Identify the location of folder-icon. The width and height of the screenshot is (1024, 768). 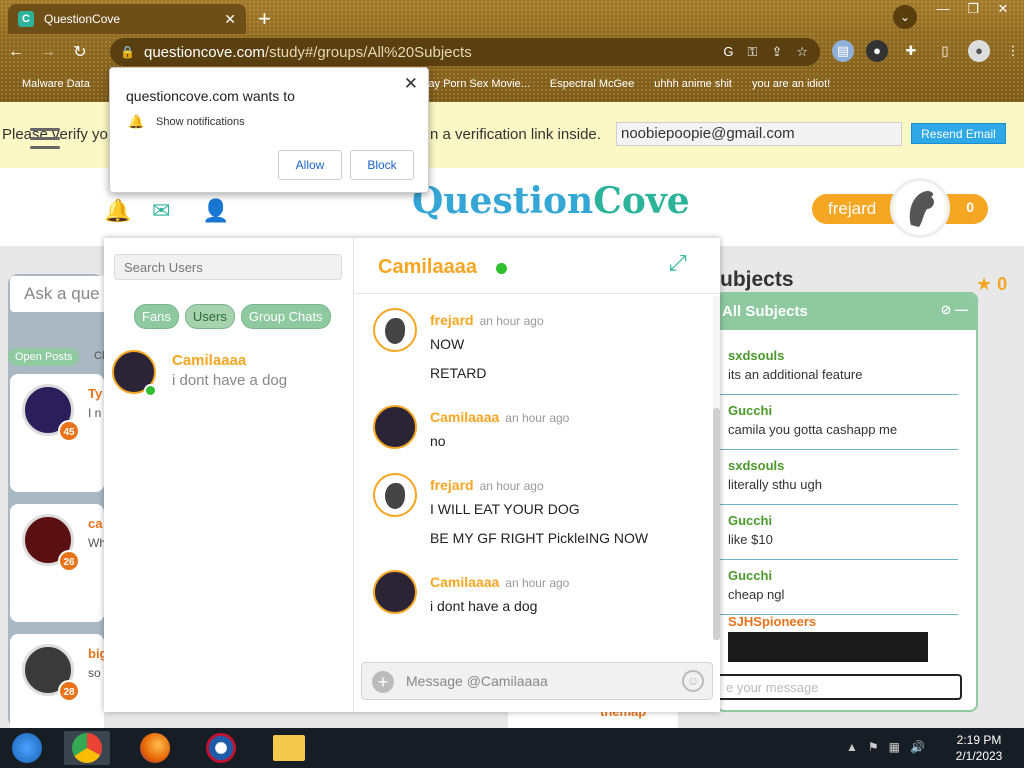
(289, 748).